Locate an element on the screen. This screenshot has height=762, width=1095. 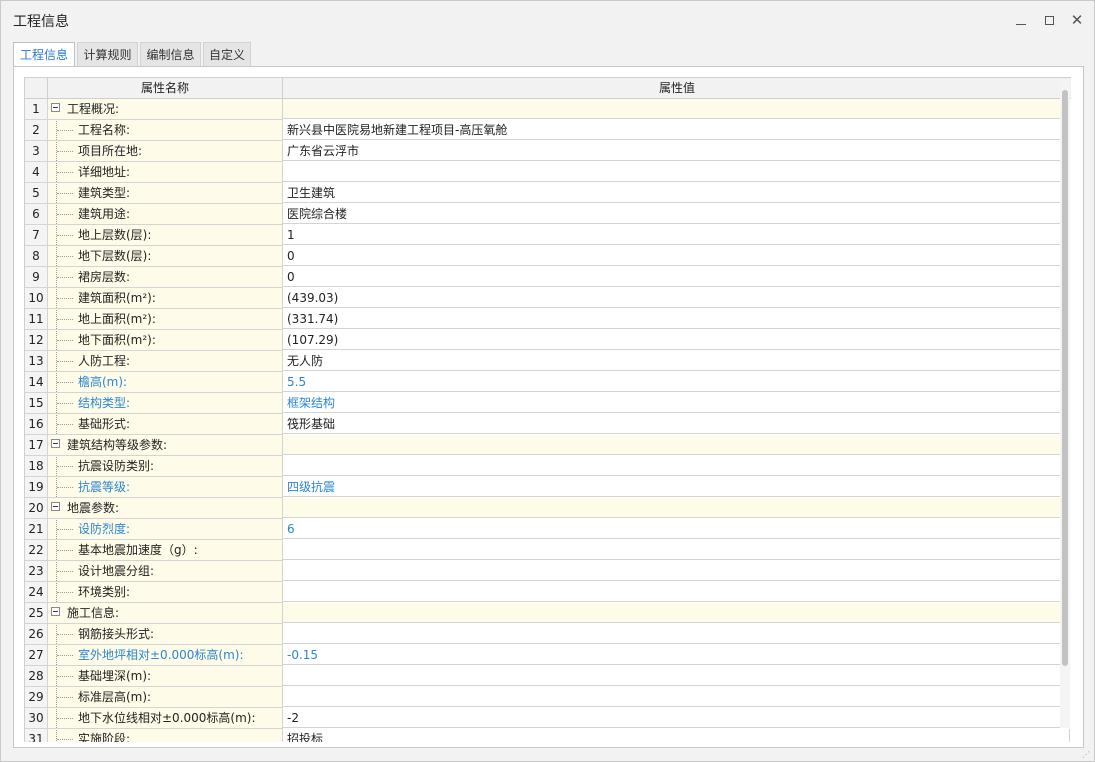
table-row: 30 地下水位线相对±0.000标高(m): -2 is located at coordinates (548, 718).